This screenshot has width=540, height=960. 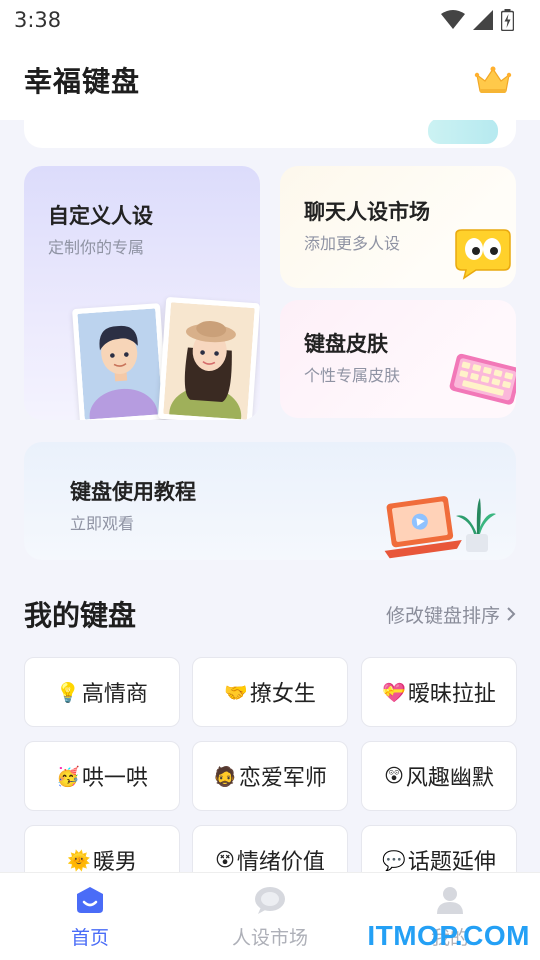 What do you see at coordinates (394, 692) in the screenshot?
I see `gift-heart-icon: 💝` at bounding box center [394, 692].